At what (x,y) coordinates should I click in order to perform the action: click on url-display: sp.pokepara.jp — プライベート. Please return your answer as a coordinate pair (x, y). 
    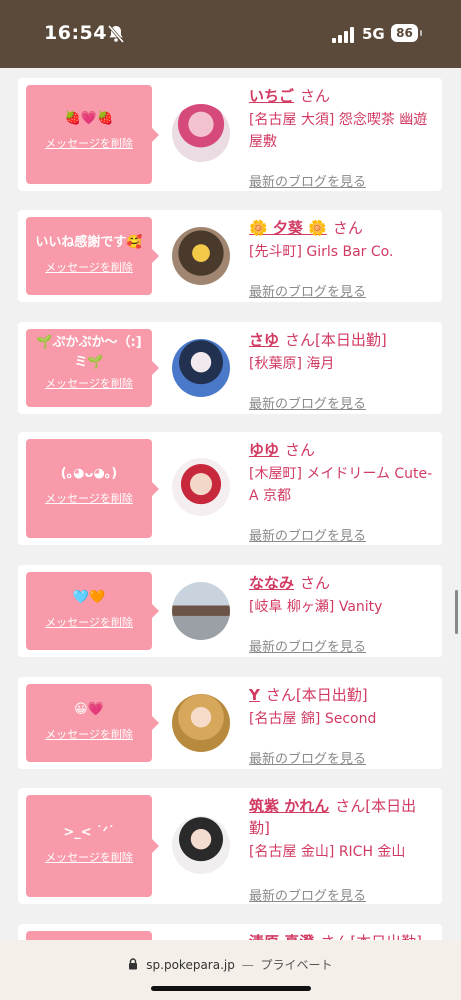
    Looking at the image, I should click on (230, 964).